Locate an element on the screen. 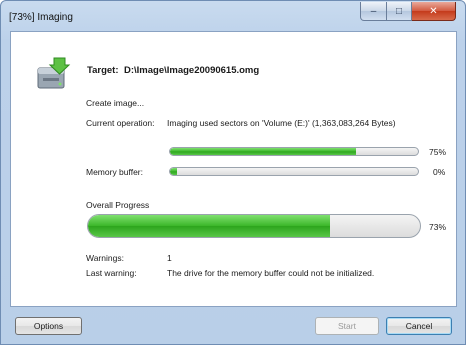 The height and width of the screenshot is (345, 466). operation-progress-fill is located at coordinates (263, 151).